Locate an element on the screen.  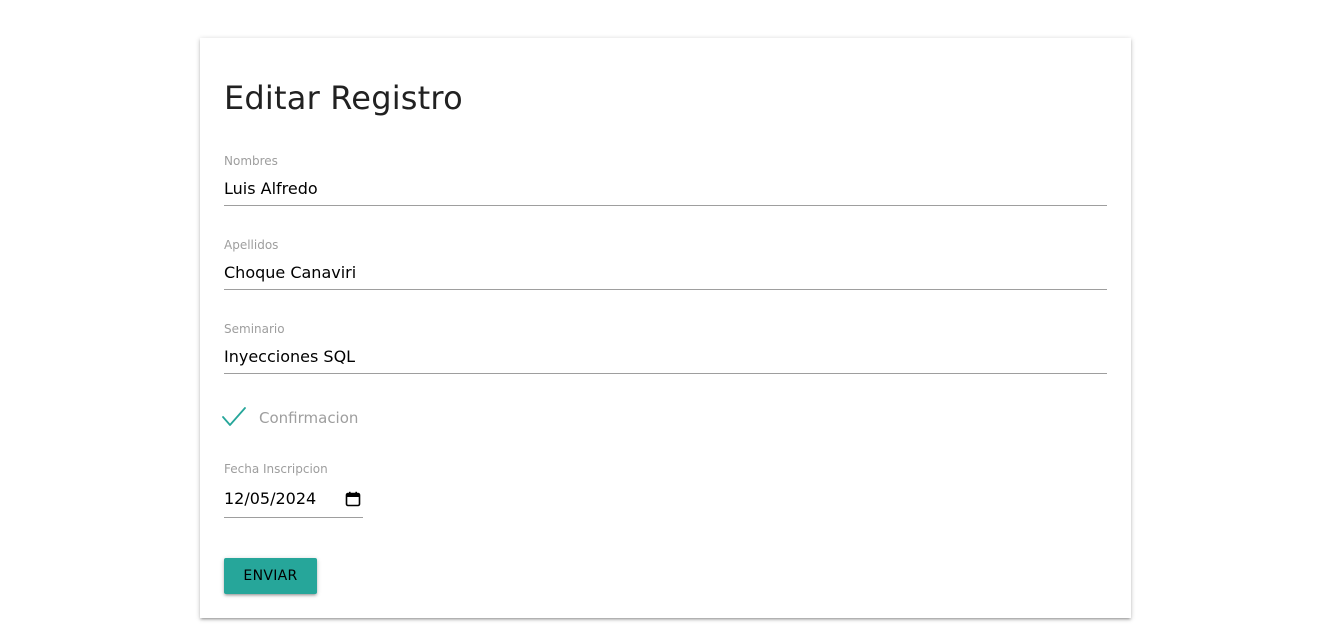
apellidos-field: Apellidos is located at coordinates (665, 268).